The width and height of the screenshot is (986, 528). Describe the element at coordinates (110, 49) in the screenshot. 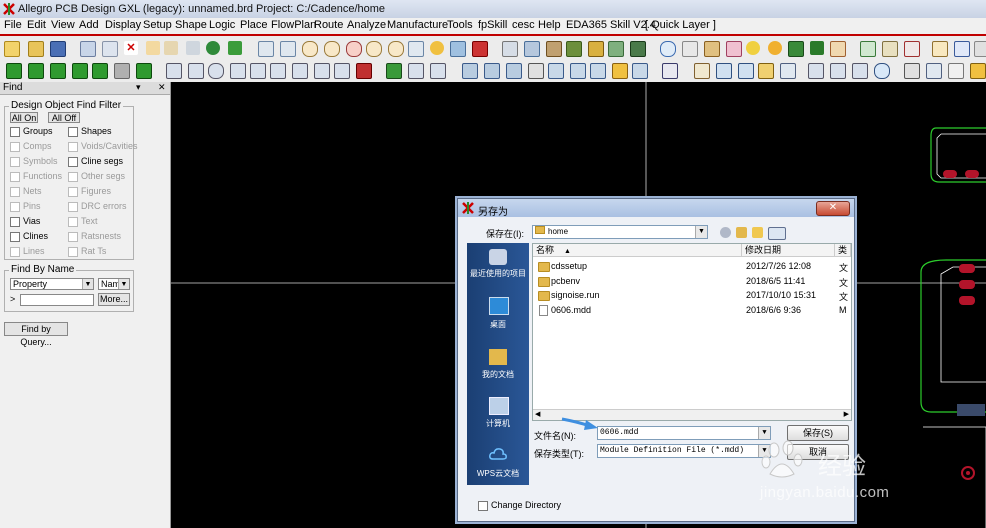

I see `copy-icon` at that location.